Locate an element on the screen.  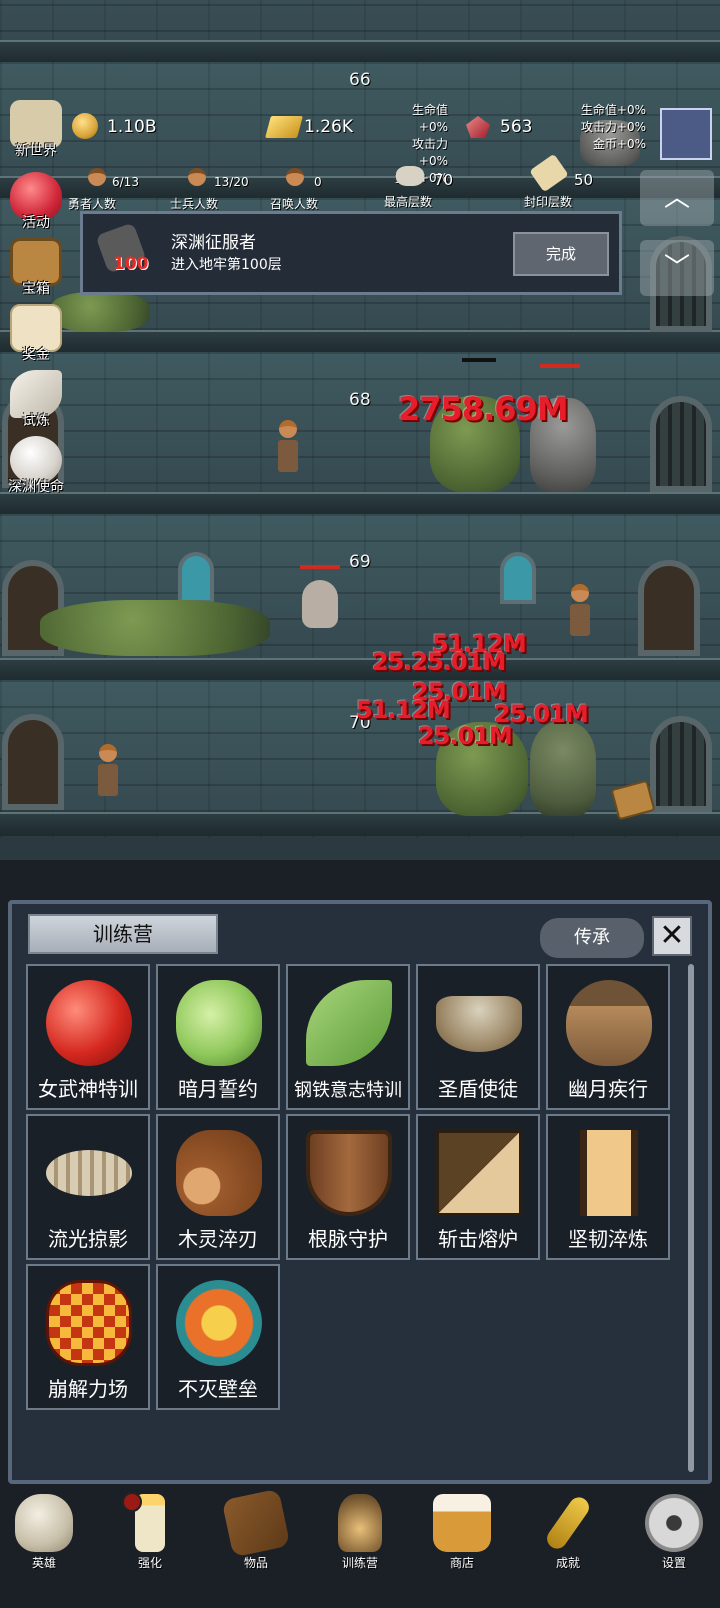
nav-items: 物品 is located at coordinates (256, 1529).